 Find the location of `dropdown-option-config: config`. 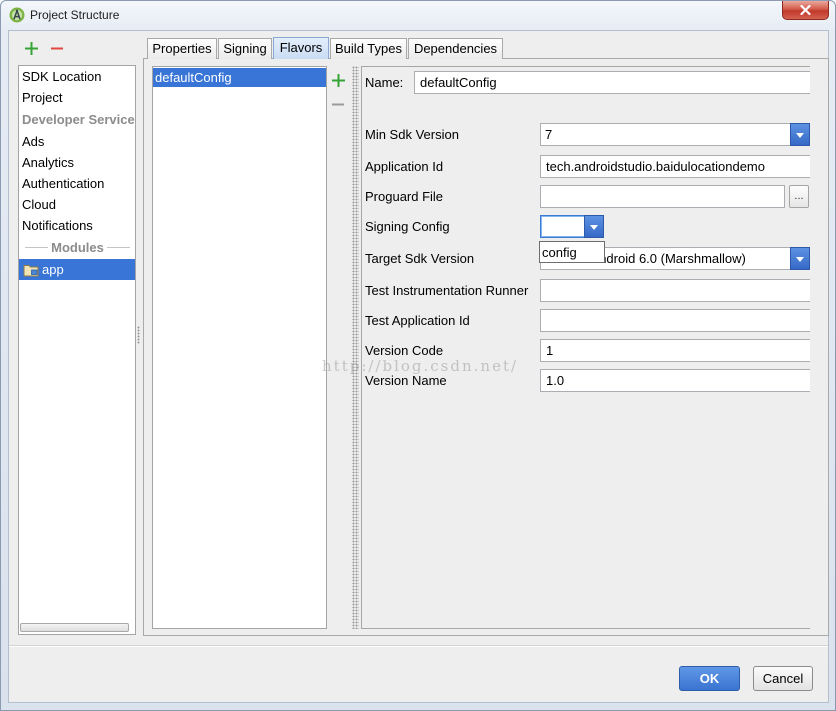

dropdown-option-config: config is located at coordinates (572, 252).